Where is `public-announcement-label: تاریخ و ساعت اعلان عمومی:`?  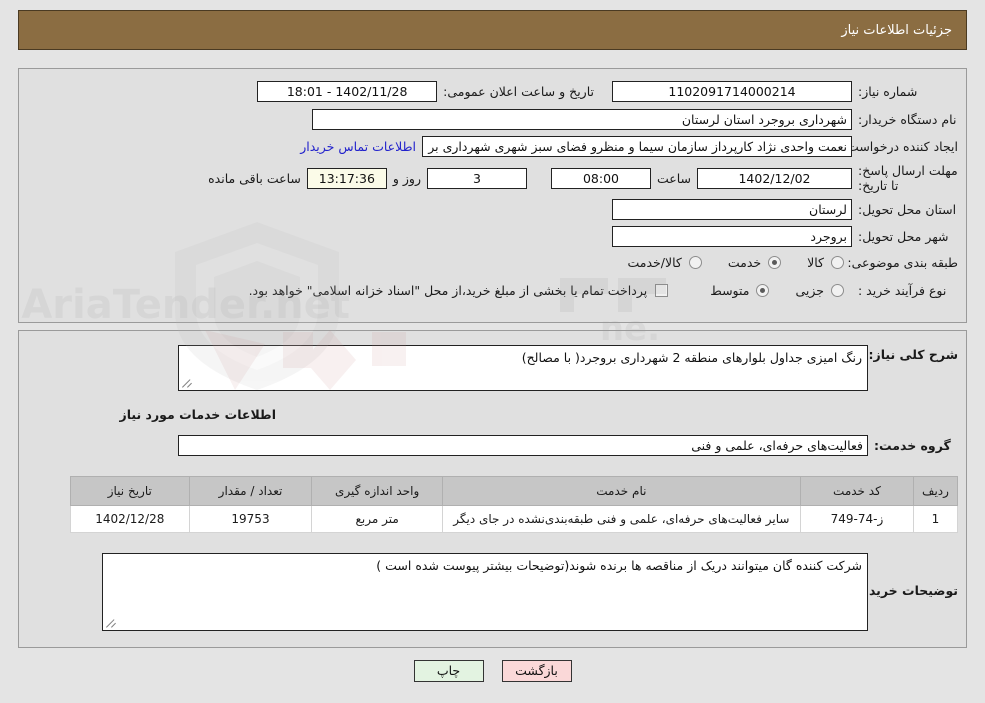 public-announcement-label: تاریخ و ساعت اعلان عمومی: is located at coordinates (518, 91).